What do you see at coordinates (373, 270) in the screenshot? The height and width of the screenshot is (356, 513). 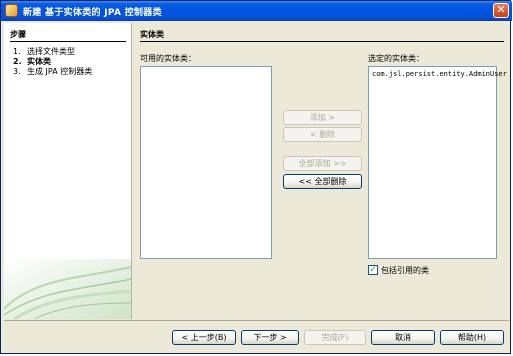 I see `include-referenced-checkbox: ✓` at bounding box center [373, 270].